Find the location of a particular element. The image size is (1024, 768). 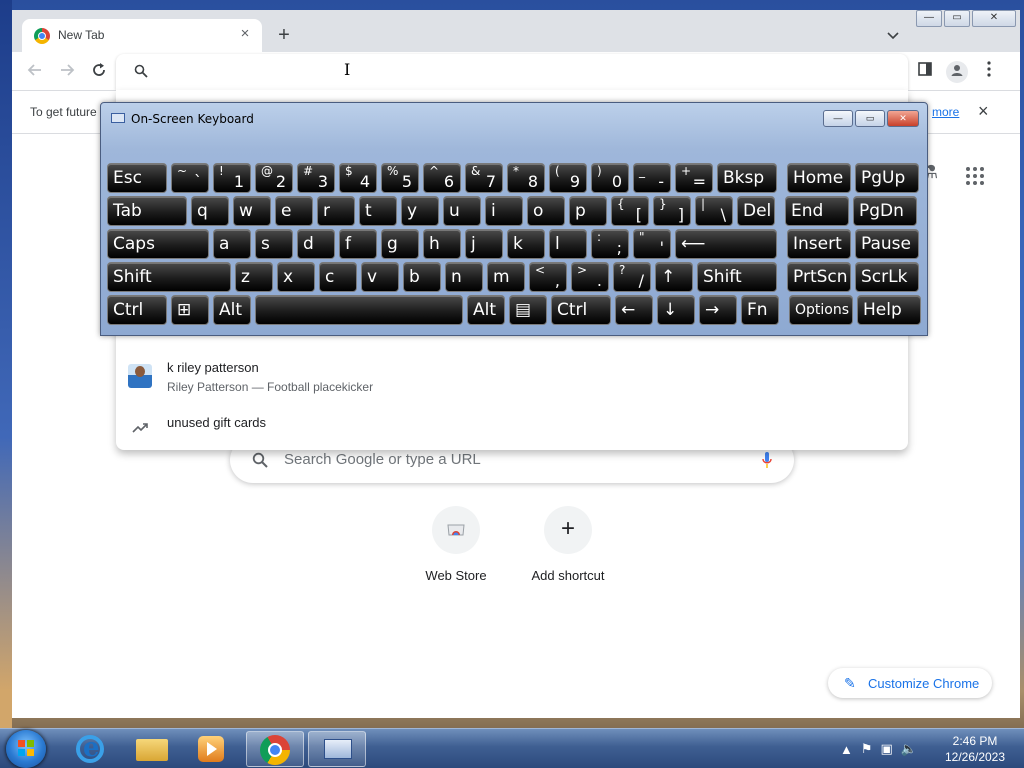

key-p: p is located at coordinates (588, 211).